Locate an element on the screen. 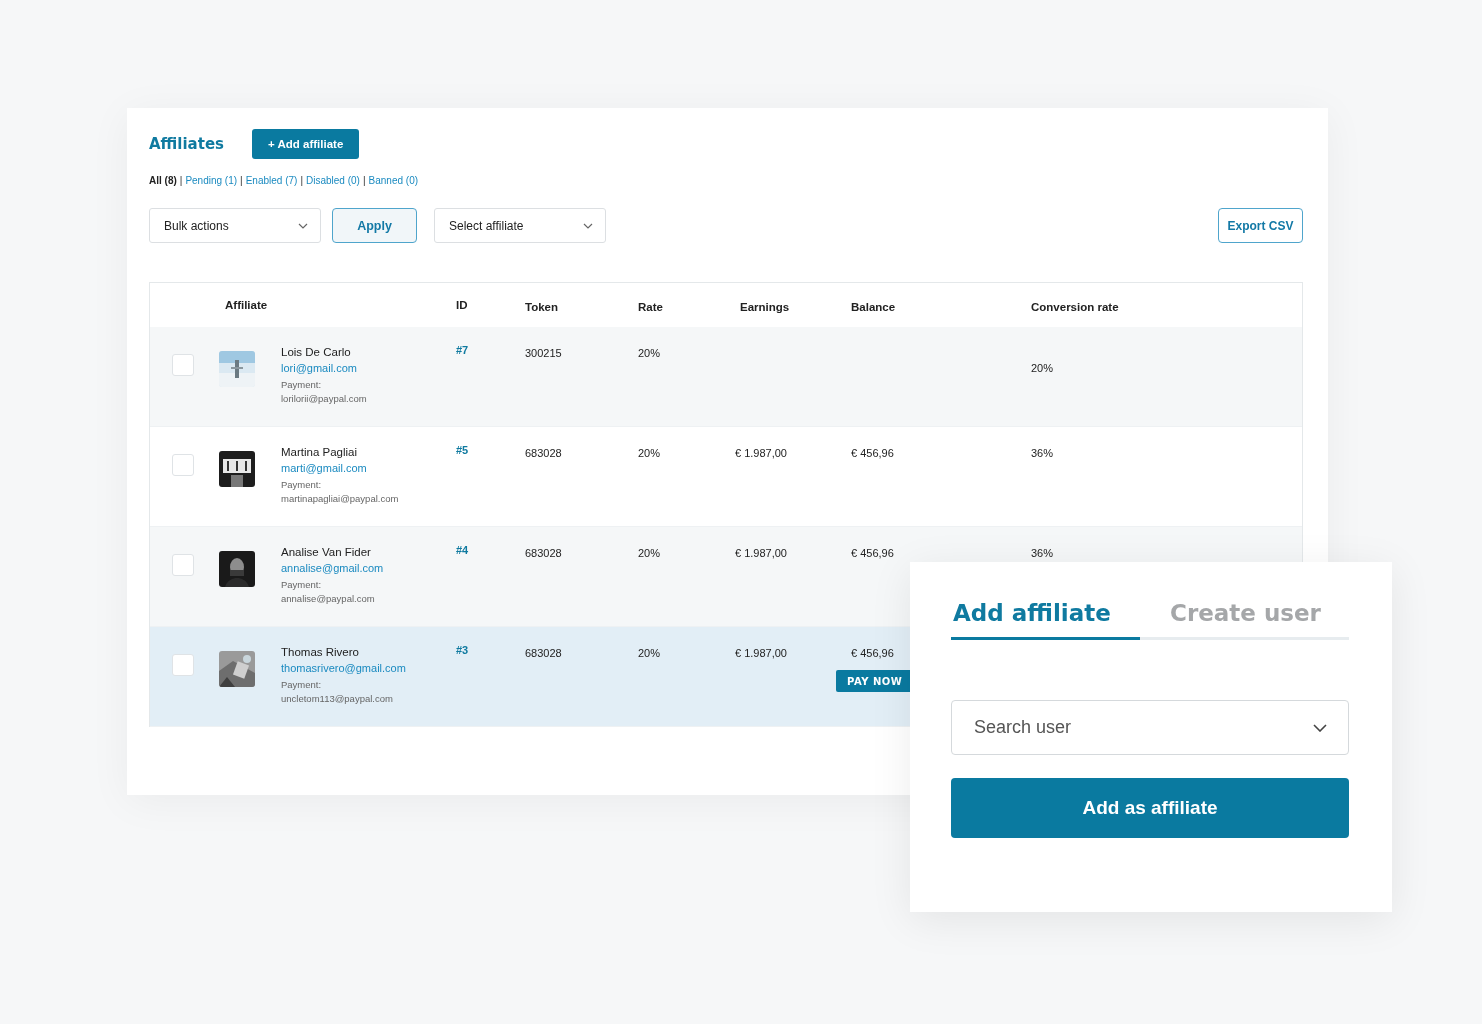 The width and height of the screenshot is (1482, 1024). affiliate-name: Lois De Carlo is located at coordinates (316, 352).